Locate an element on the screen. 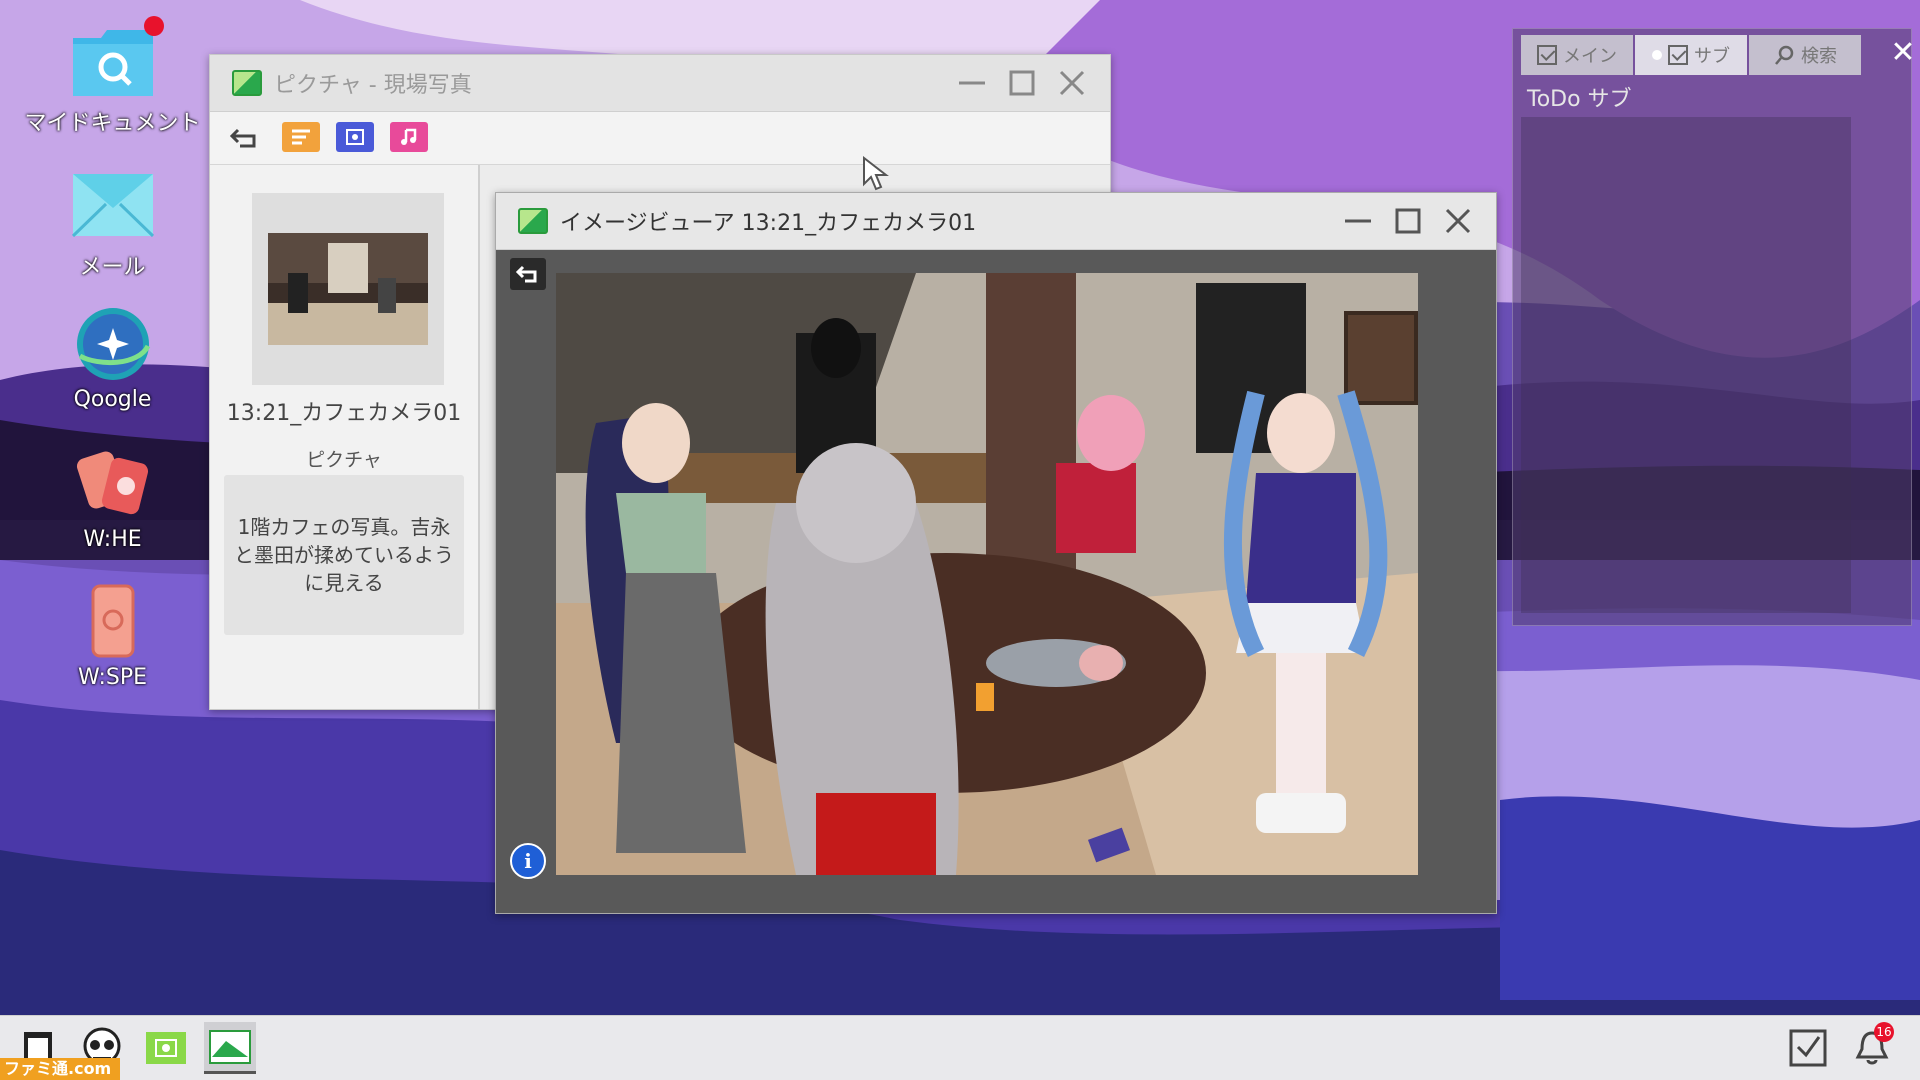 The height and width of the screenshot is (1080, 1920). desktop-icon-qoogle: Qoogle is located at coordinates (112, 359).